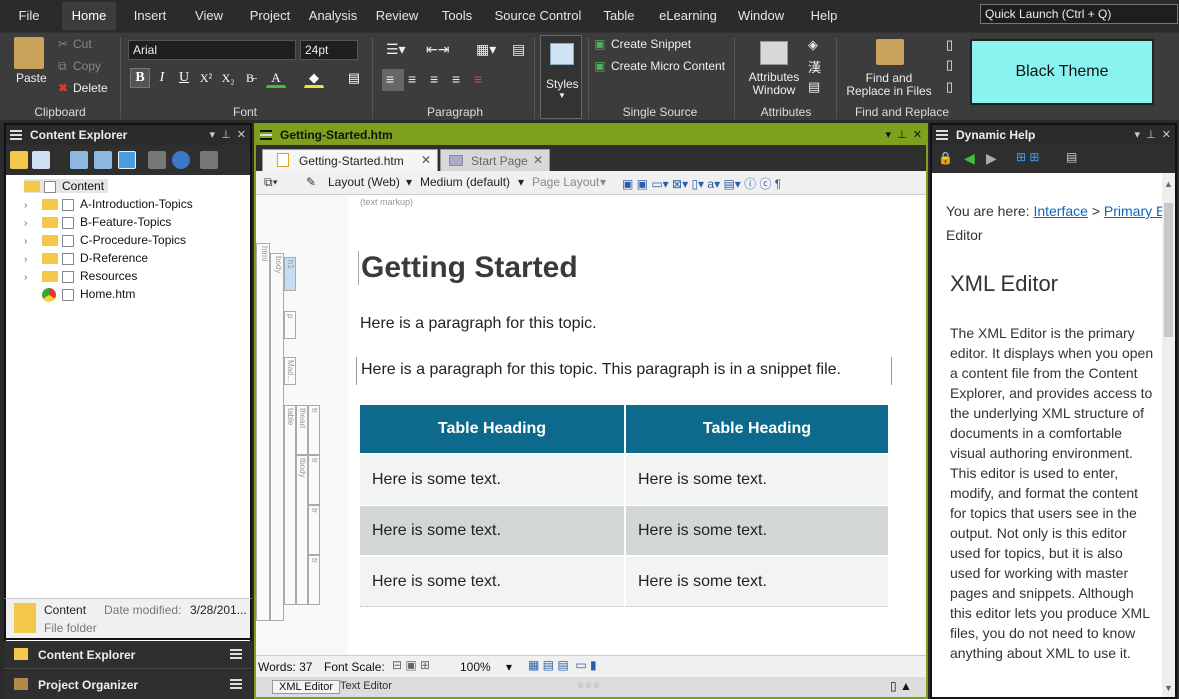  Describe the element at coordinates (1027, 157) in the screenshot. I see `tree-icon: ⊞ ⊞` at that location.